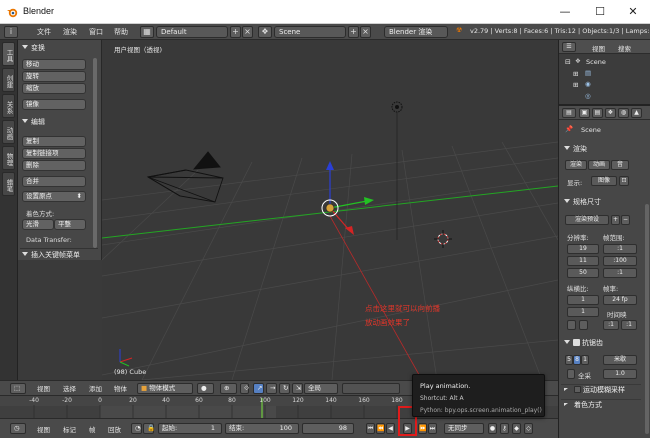  I want to click on resolution-percent-field: 50, so click(583, 273).